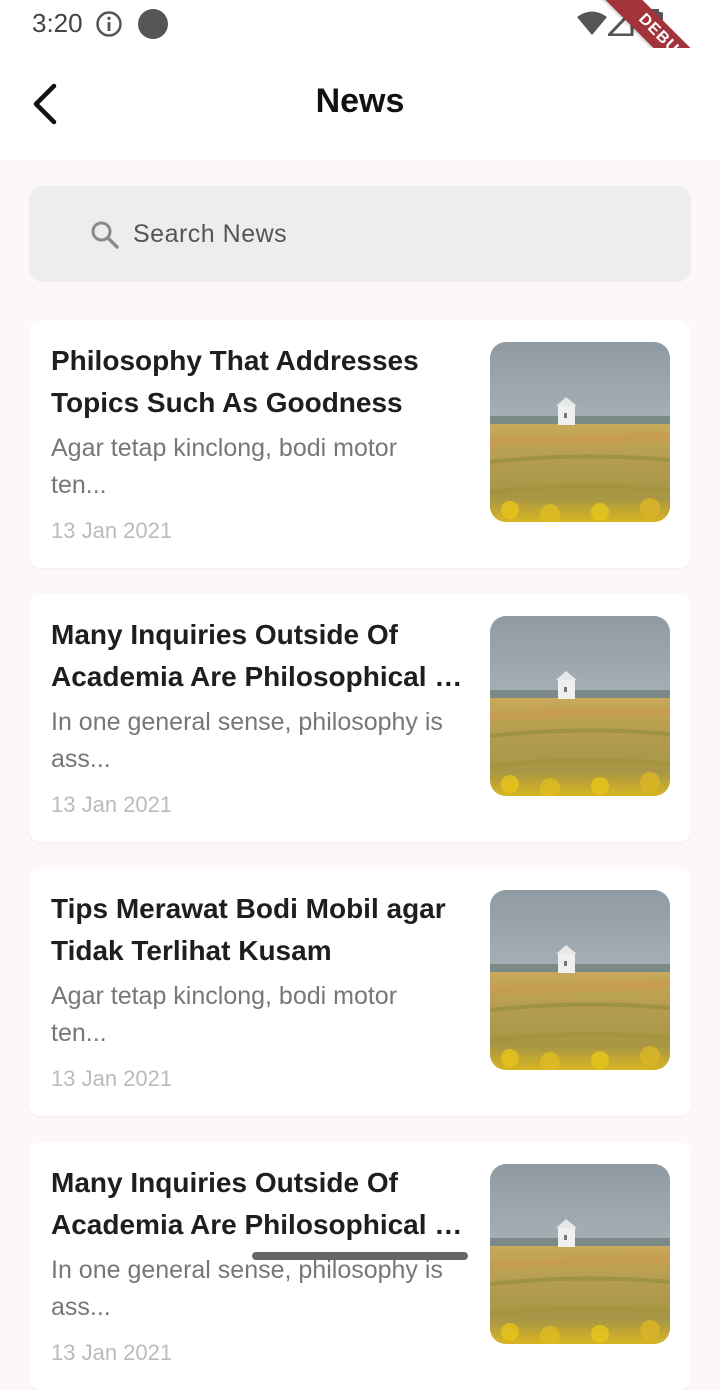  Describe the element at coordinates (403, 234) in the screenshot. I see `search-input` at that location.